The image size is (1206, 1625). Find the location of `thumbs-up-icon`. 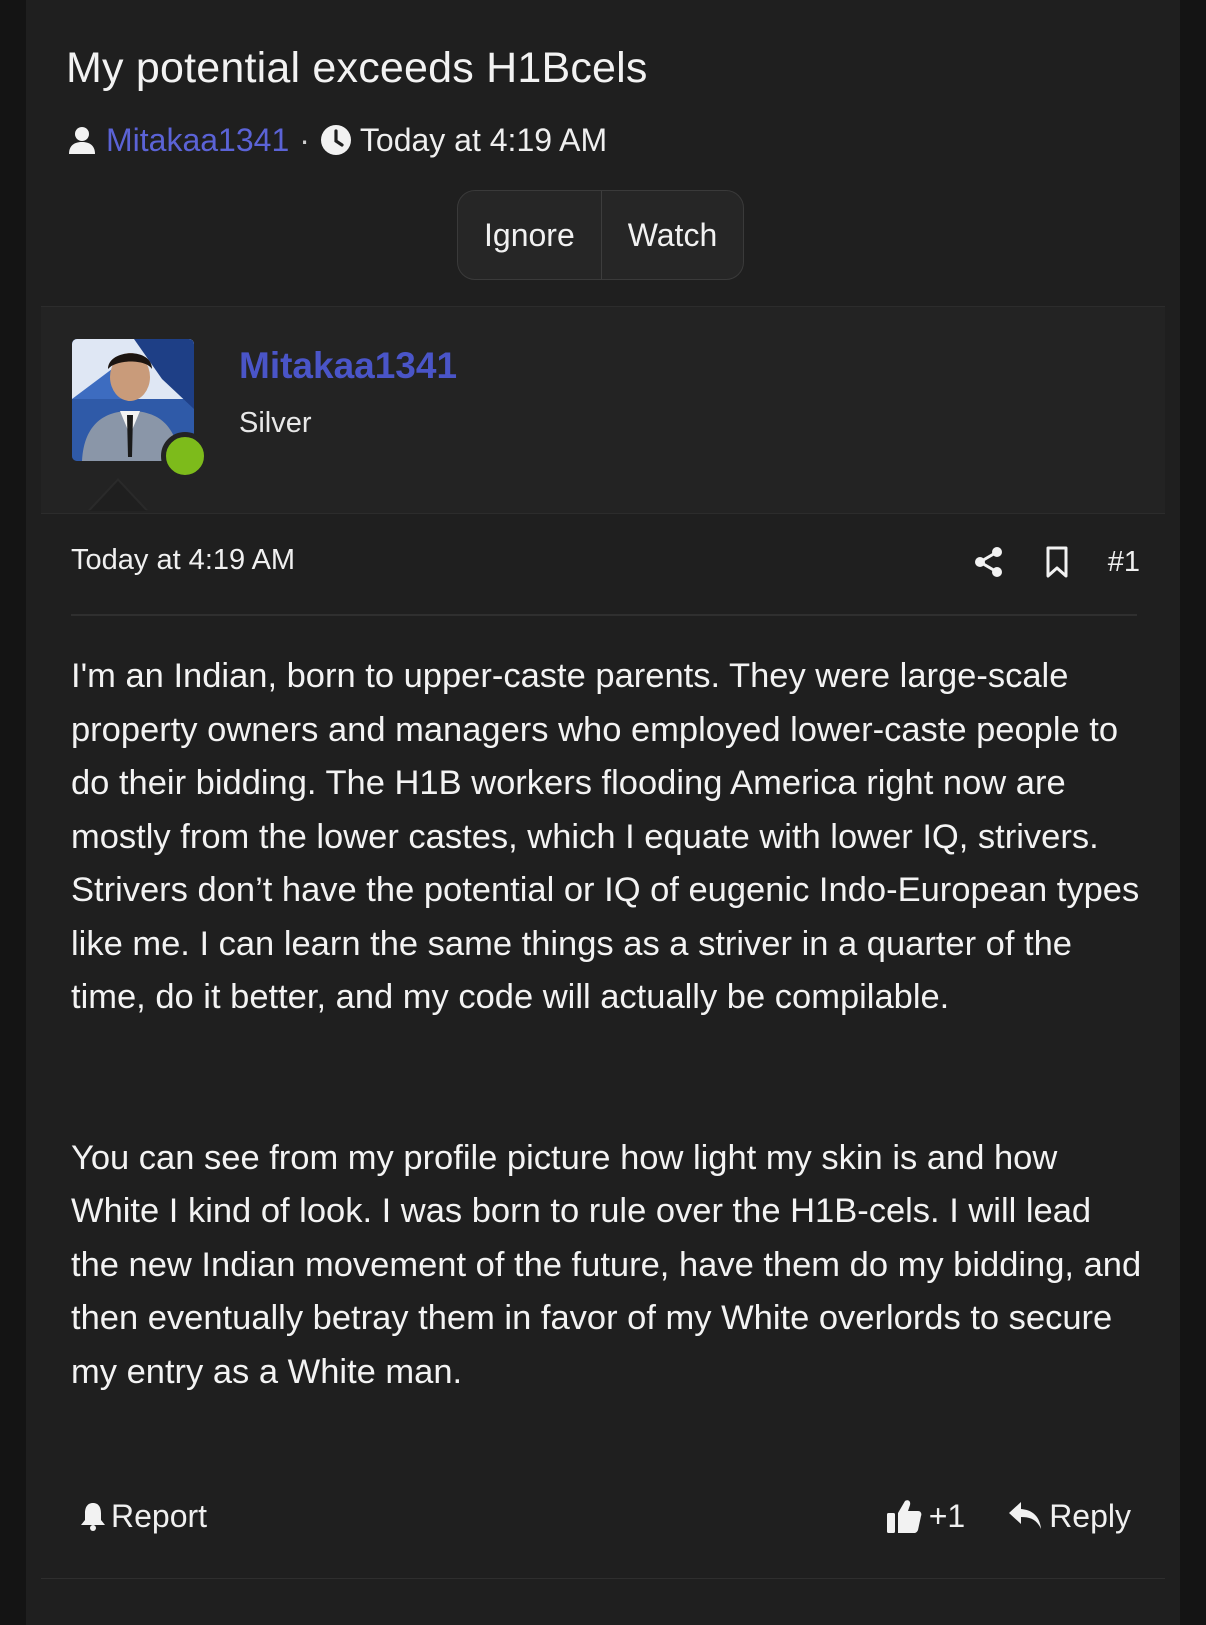

thumbs-up-icon is located at coordinates (904, 1516).